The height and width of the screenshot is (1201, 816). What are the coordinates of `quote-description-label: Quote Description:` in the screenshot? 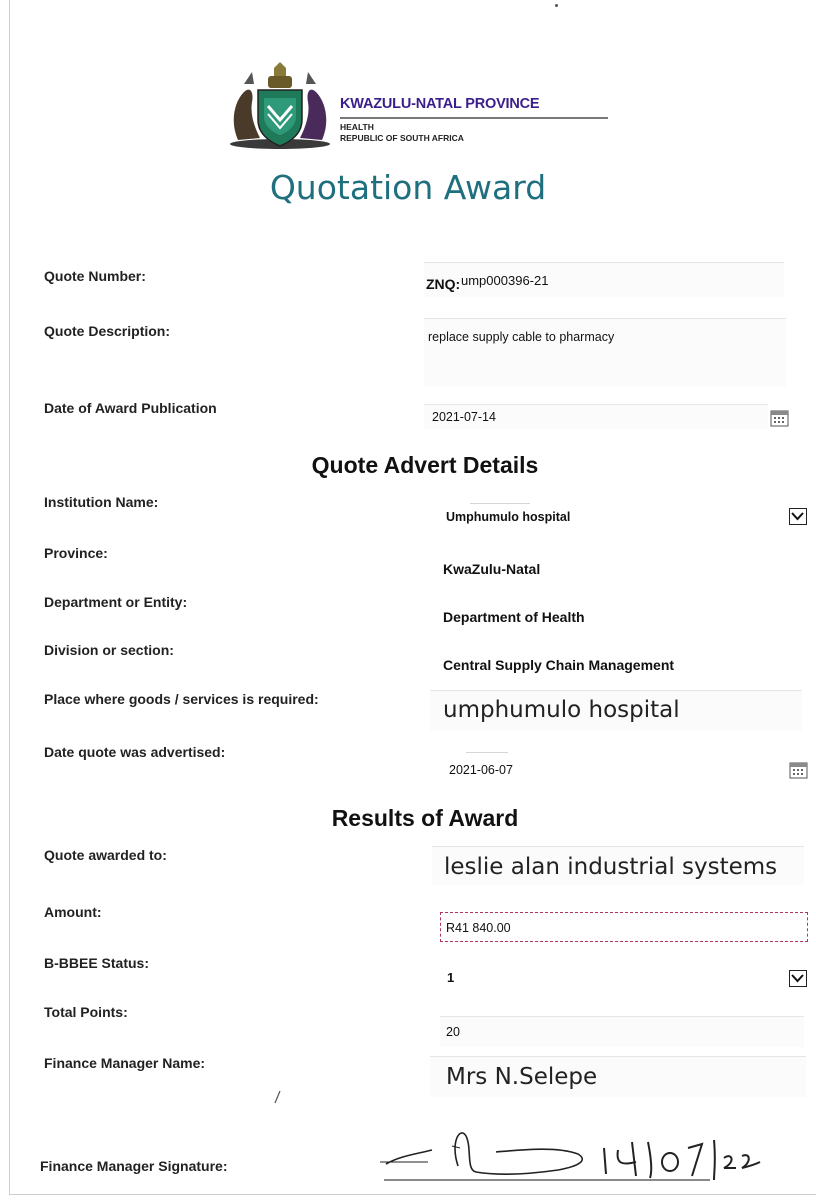 It's located at (107, 331).